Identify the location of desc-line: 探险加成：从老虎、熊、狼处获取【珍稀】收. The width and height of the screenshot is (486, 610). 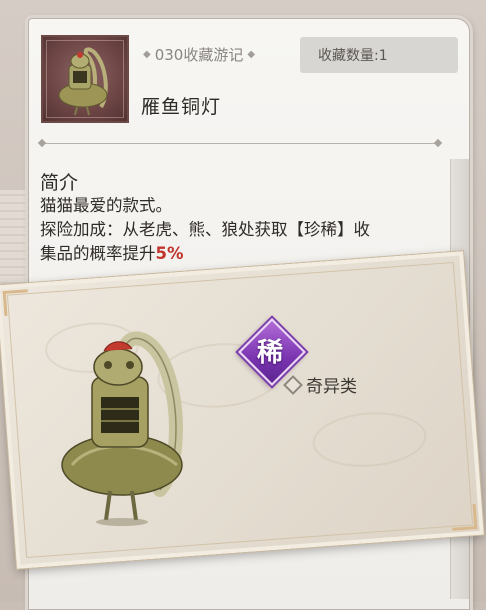
(205, 229).